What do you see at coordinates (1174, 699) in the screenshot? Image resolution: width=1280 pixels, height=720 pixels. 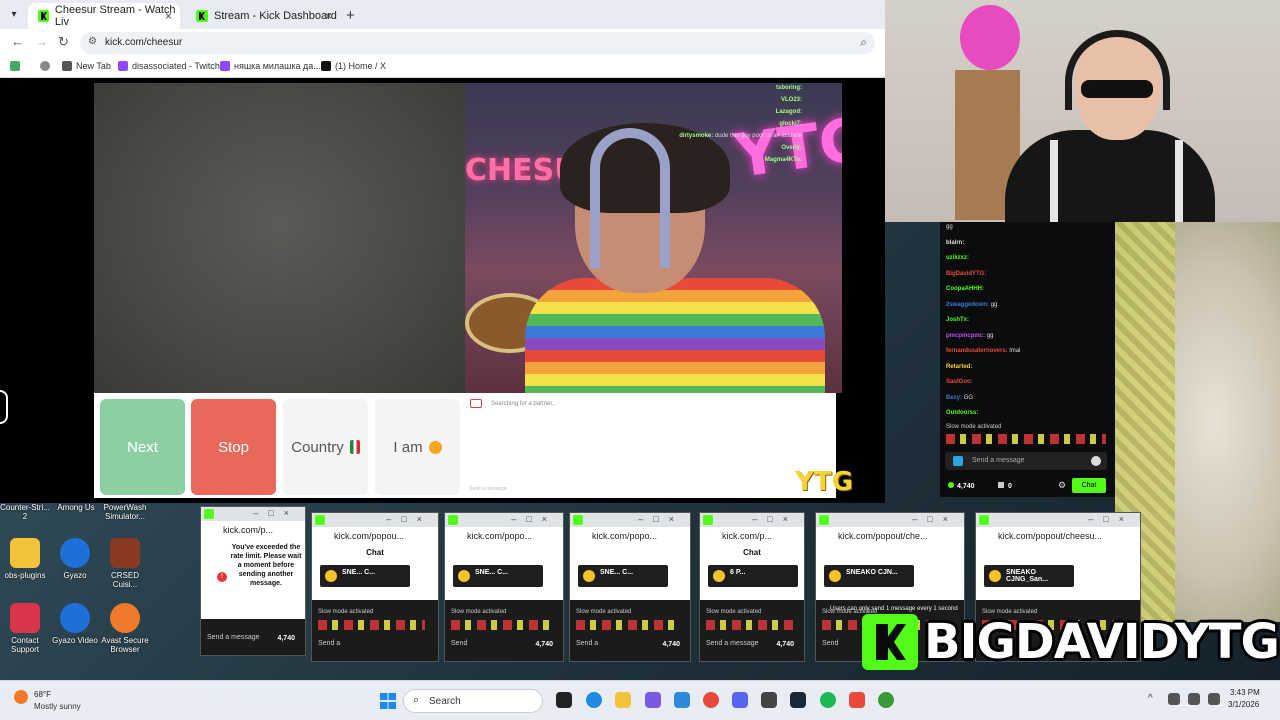 I see `microphone-icon` at bounding box center [1174, 699].